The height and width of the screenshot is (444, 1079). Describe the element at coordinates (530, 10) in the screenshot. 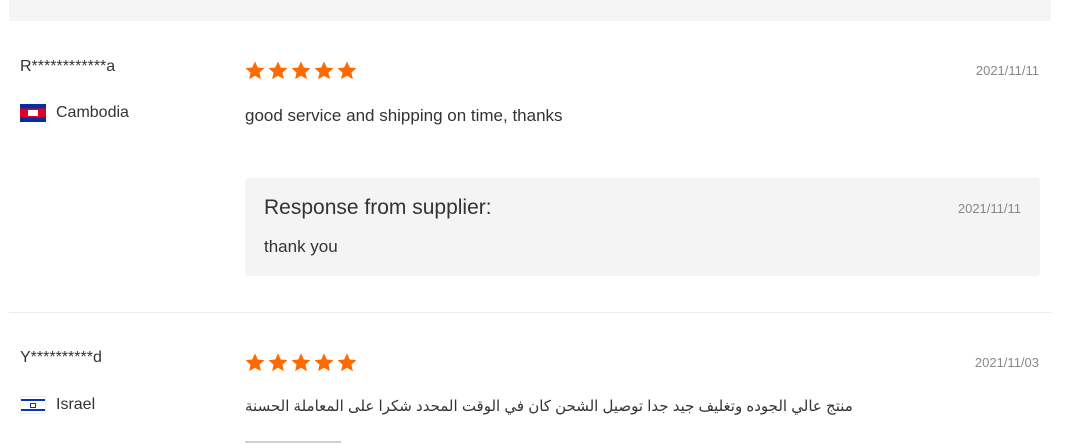

I see `previous-section-bottom` at that location.